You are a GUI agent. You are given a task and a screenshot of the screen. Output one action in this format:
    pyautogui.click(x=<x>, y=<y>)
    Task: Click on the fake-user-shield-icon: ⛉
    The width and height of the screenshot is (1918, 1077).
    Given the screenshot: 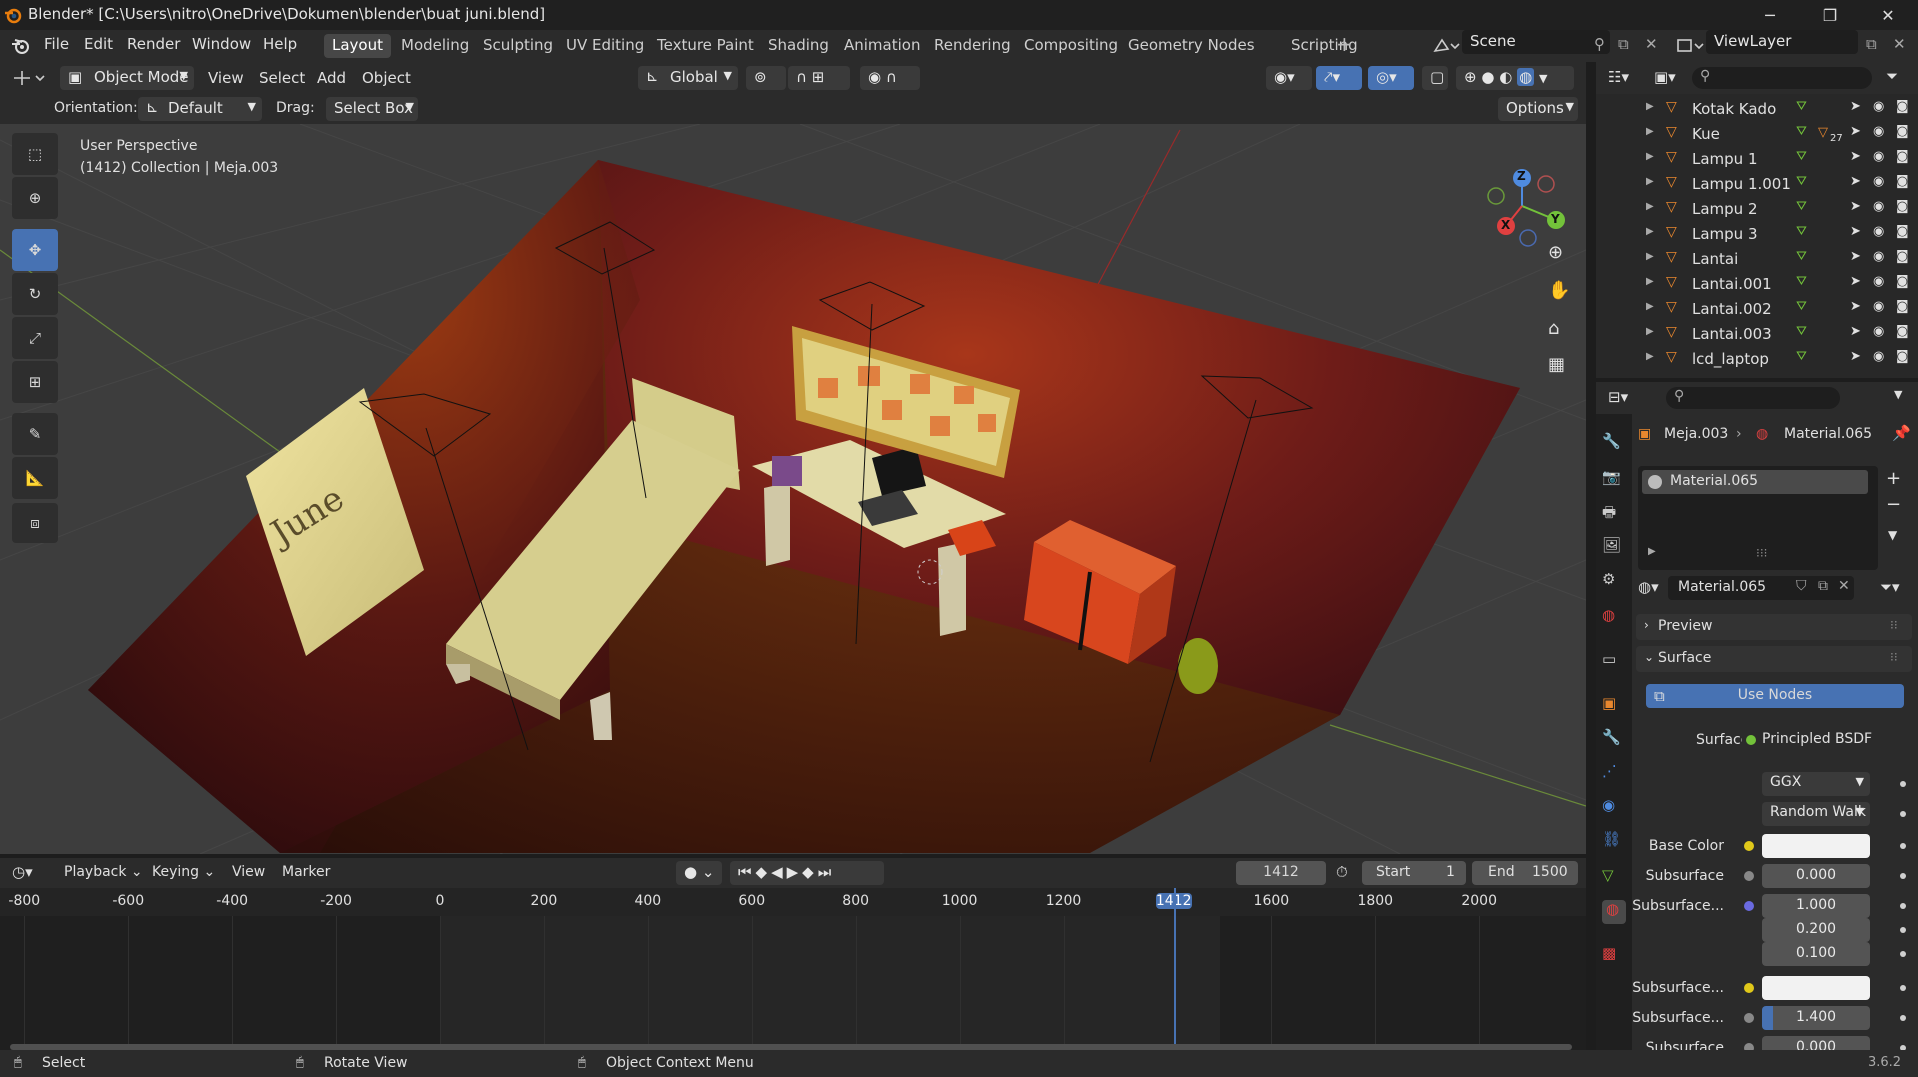 What is the action you would take?
    pyautogui.click(x=1801, y=586)
    